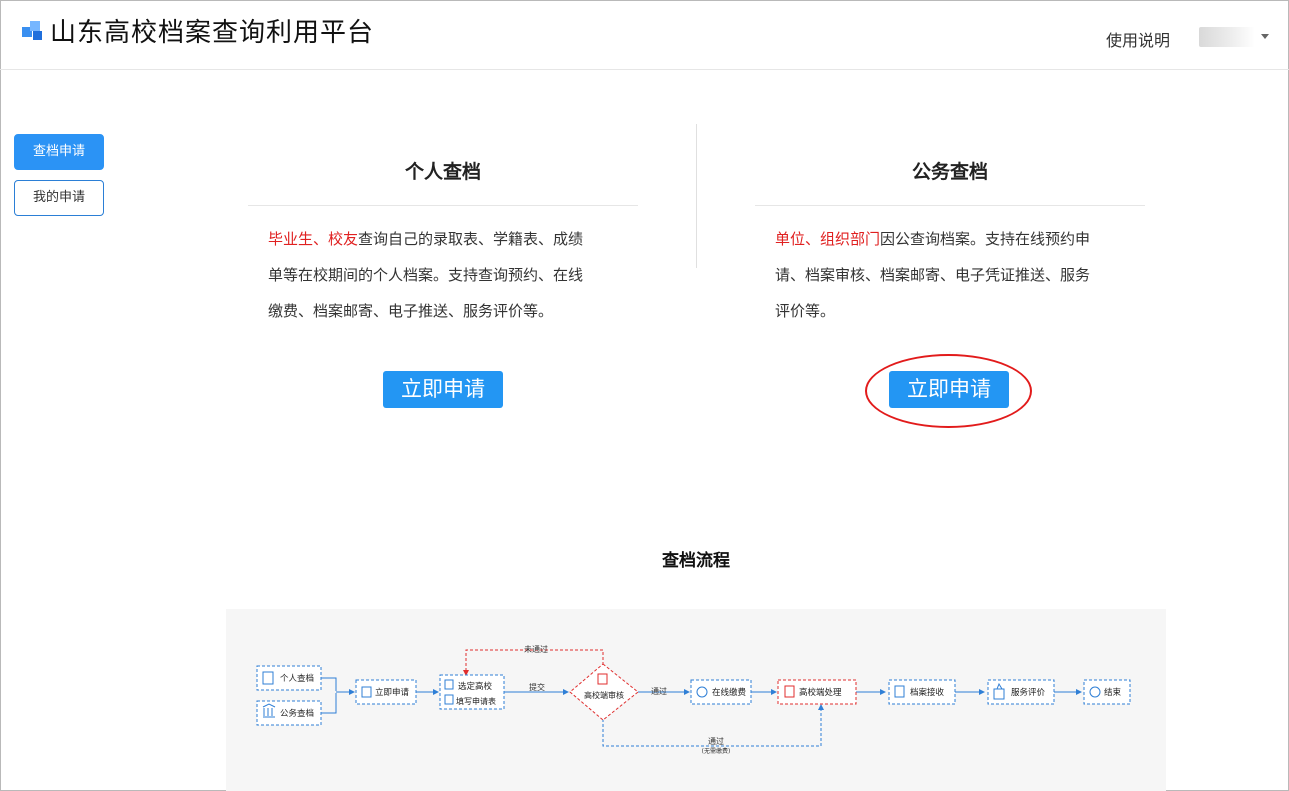  What do you see at coordinates (297, 713) in the screenshot?
I see `node-label: 公务查档` at bounding box center [297, 713].